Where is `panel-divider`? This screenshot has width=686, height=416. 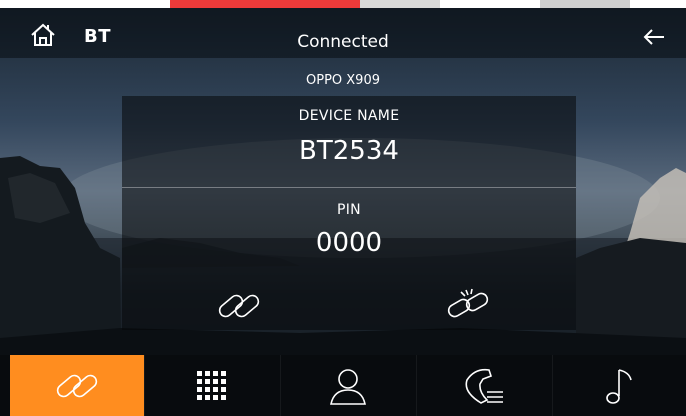
panel-divider is located at coordinates (349, 187).